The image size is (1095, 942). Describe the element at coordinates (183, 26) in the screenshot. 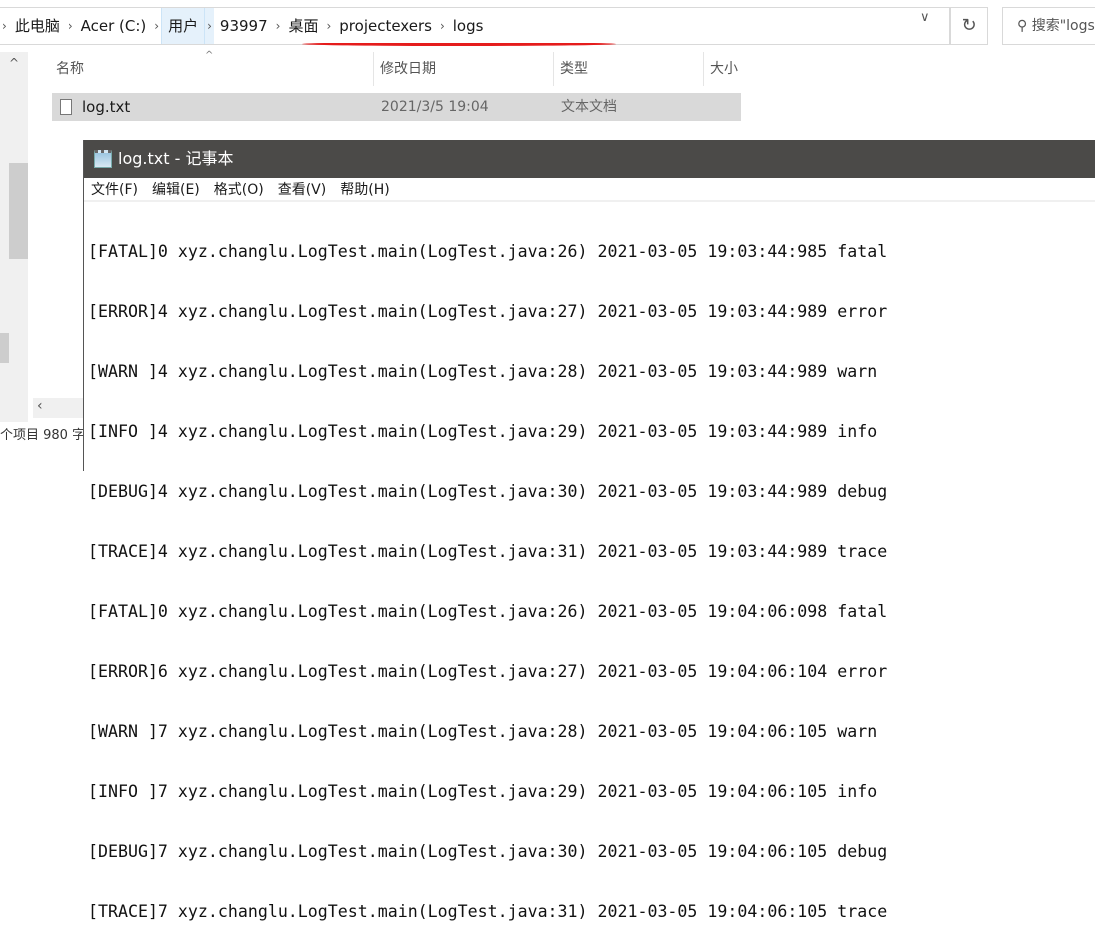

I see `breadcrumb-users: 用户` at that location.